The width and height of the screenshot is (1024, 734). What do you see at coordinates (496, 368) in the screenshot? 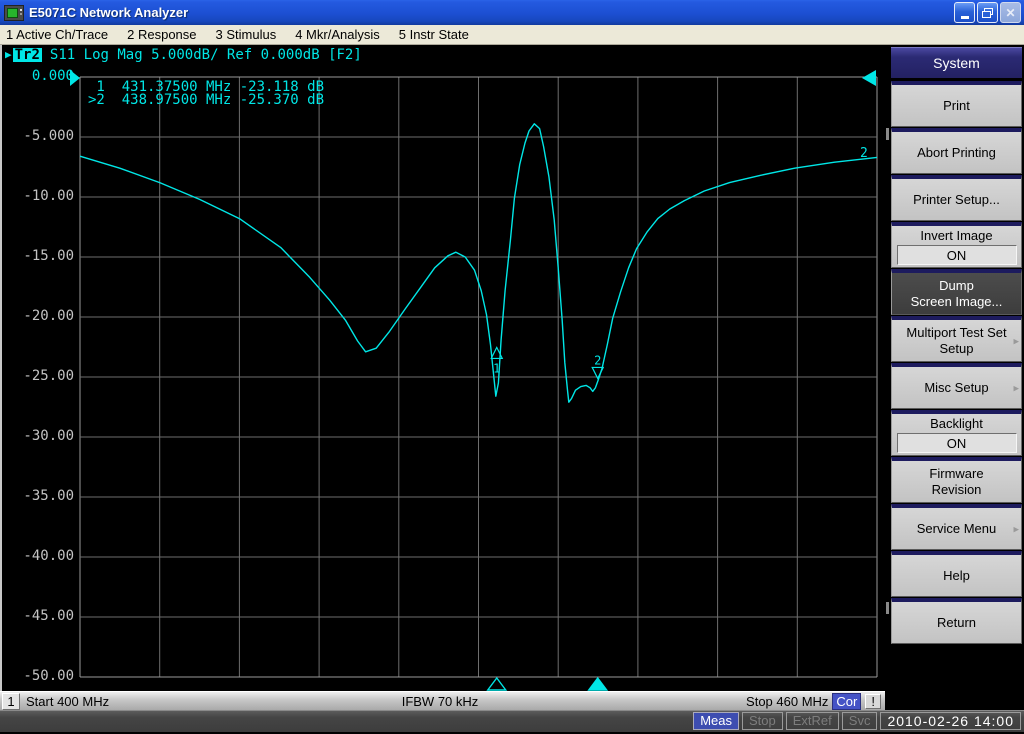
I see `marker-1-number: 1` at bounding box center [496, 368].